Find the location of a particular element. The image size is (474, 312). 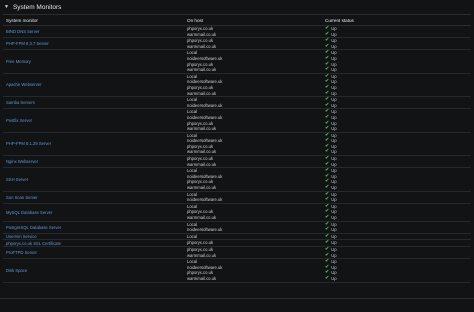

panel-header: ▼ System Monitors is located at coordinates (237, 7).